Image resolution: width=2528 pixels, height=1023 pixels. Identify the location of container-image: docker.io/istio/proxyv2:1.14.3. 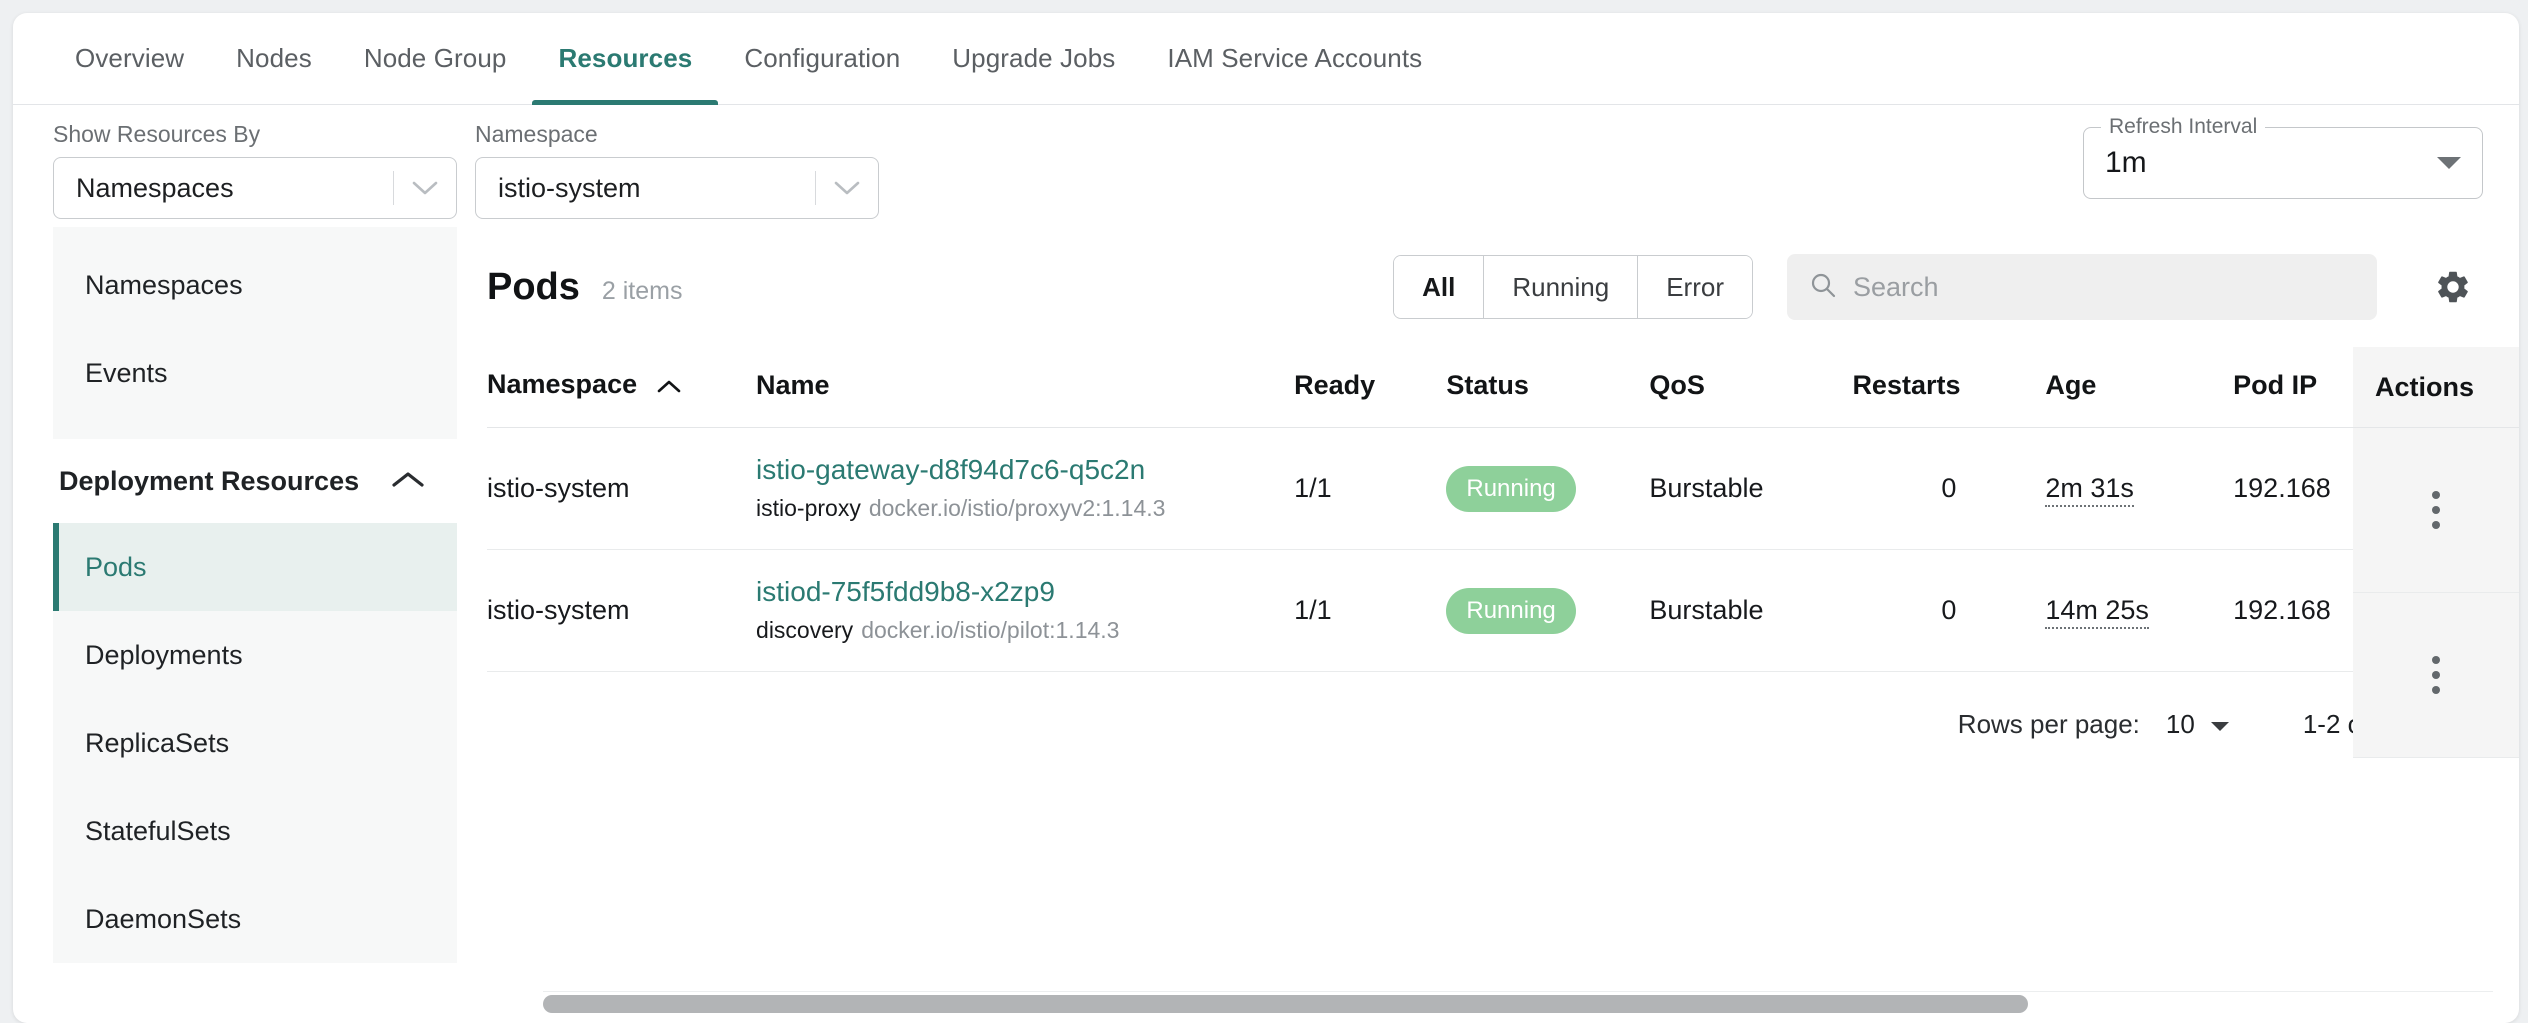
(1017, 508).